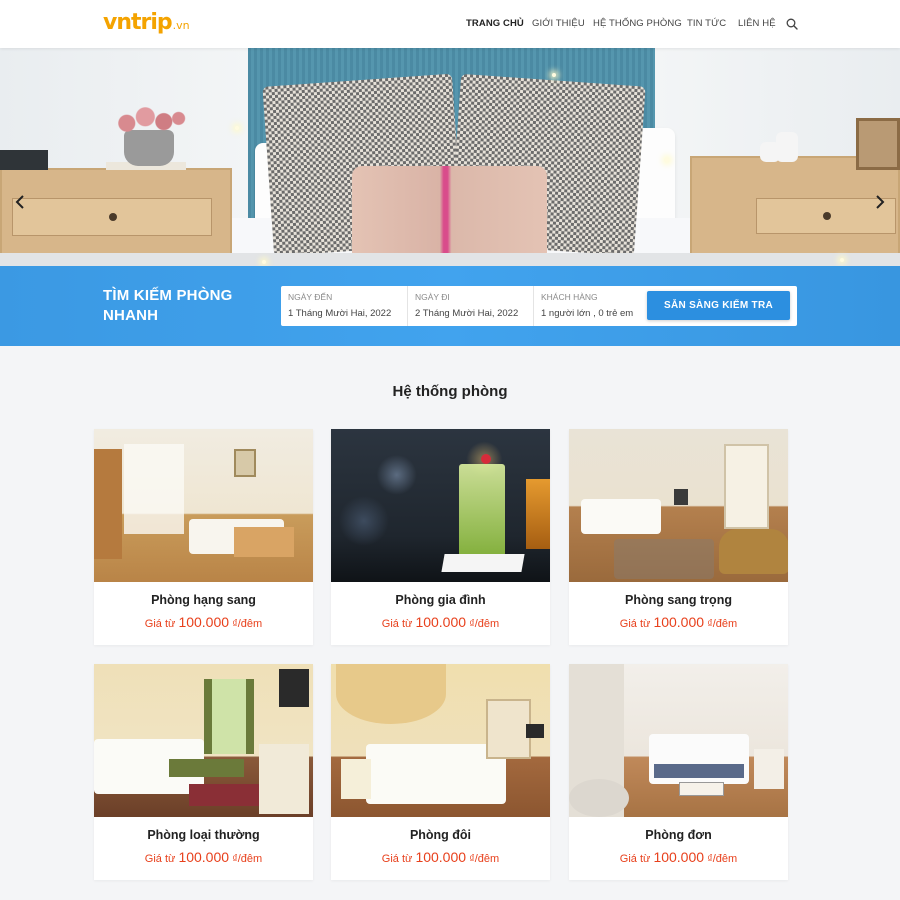 This screenshot has height=900, width=900. I want to click on room-card: Phòng đơn Giá từ 100.000 ₫/đêm, so click(678, 772).